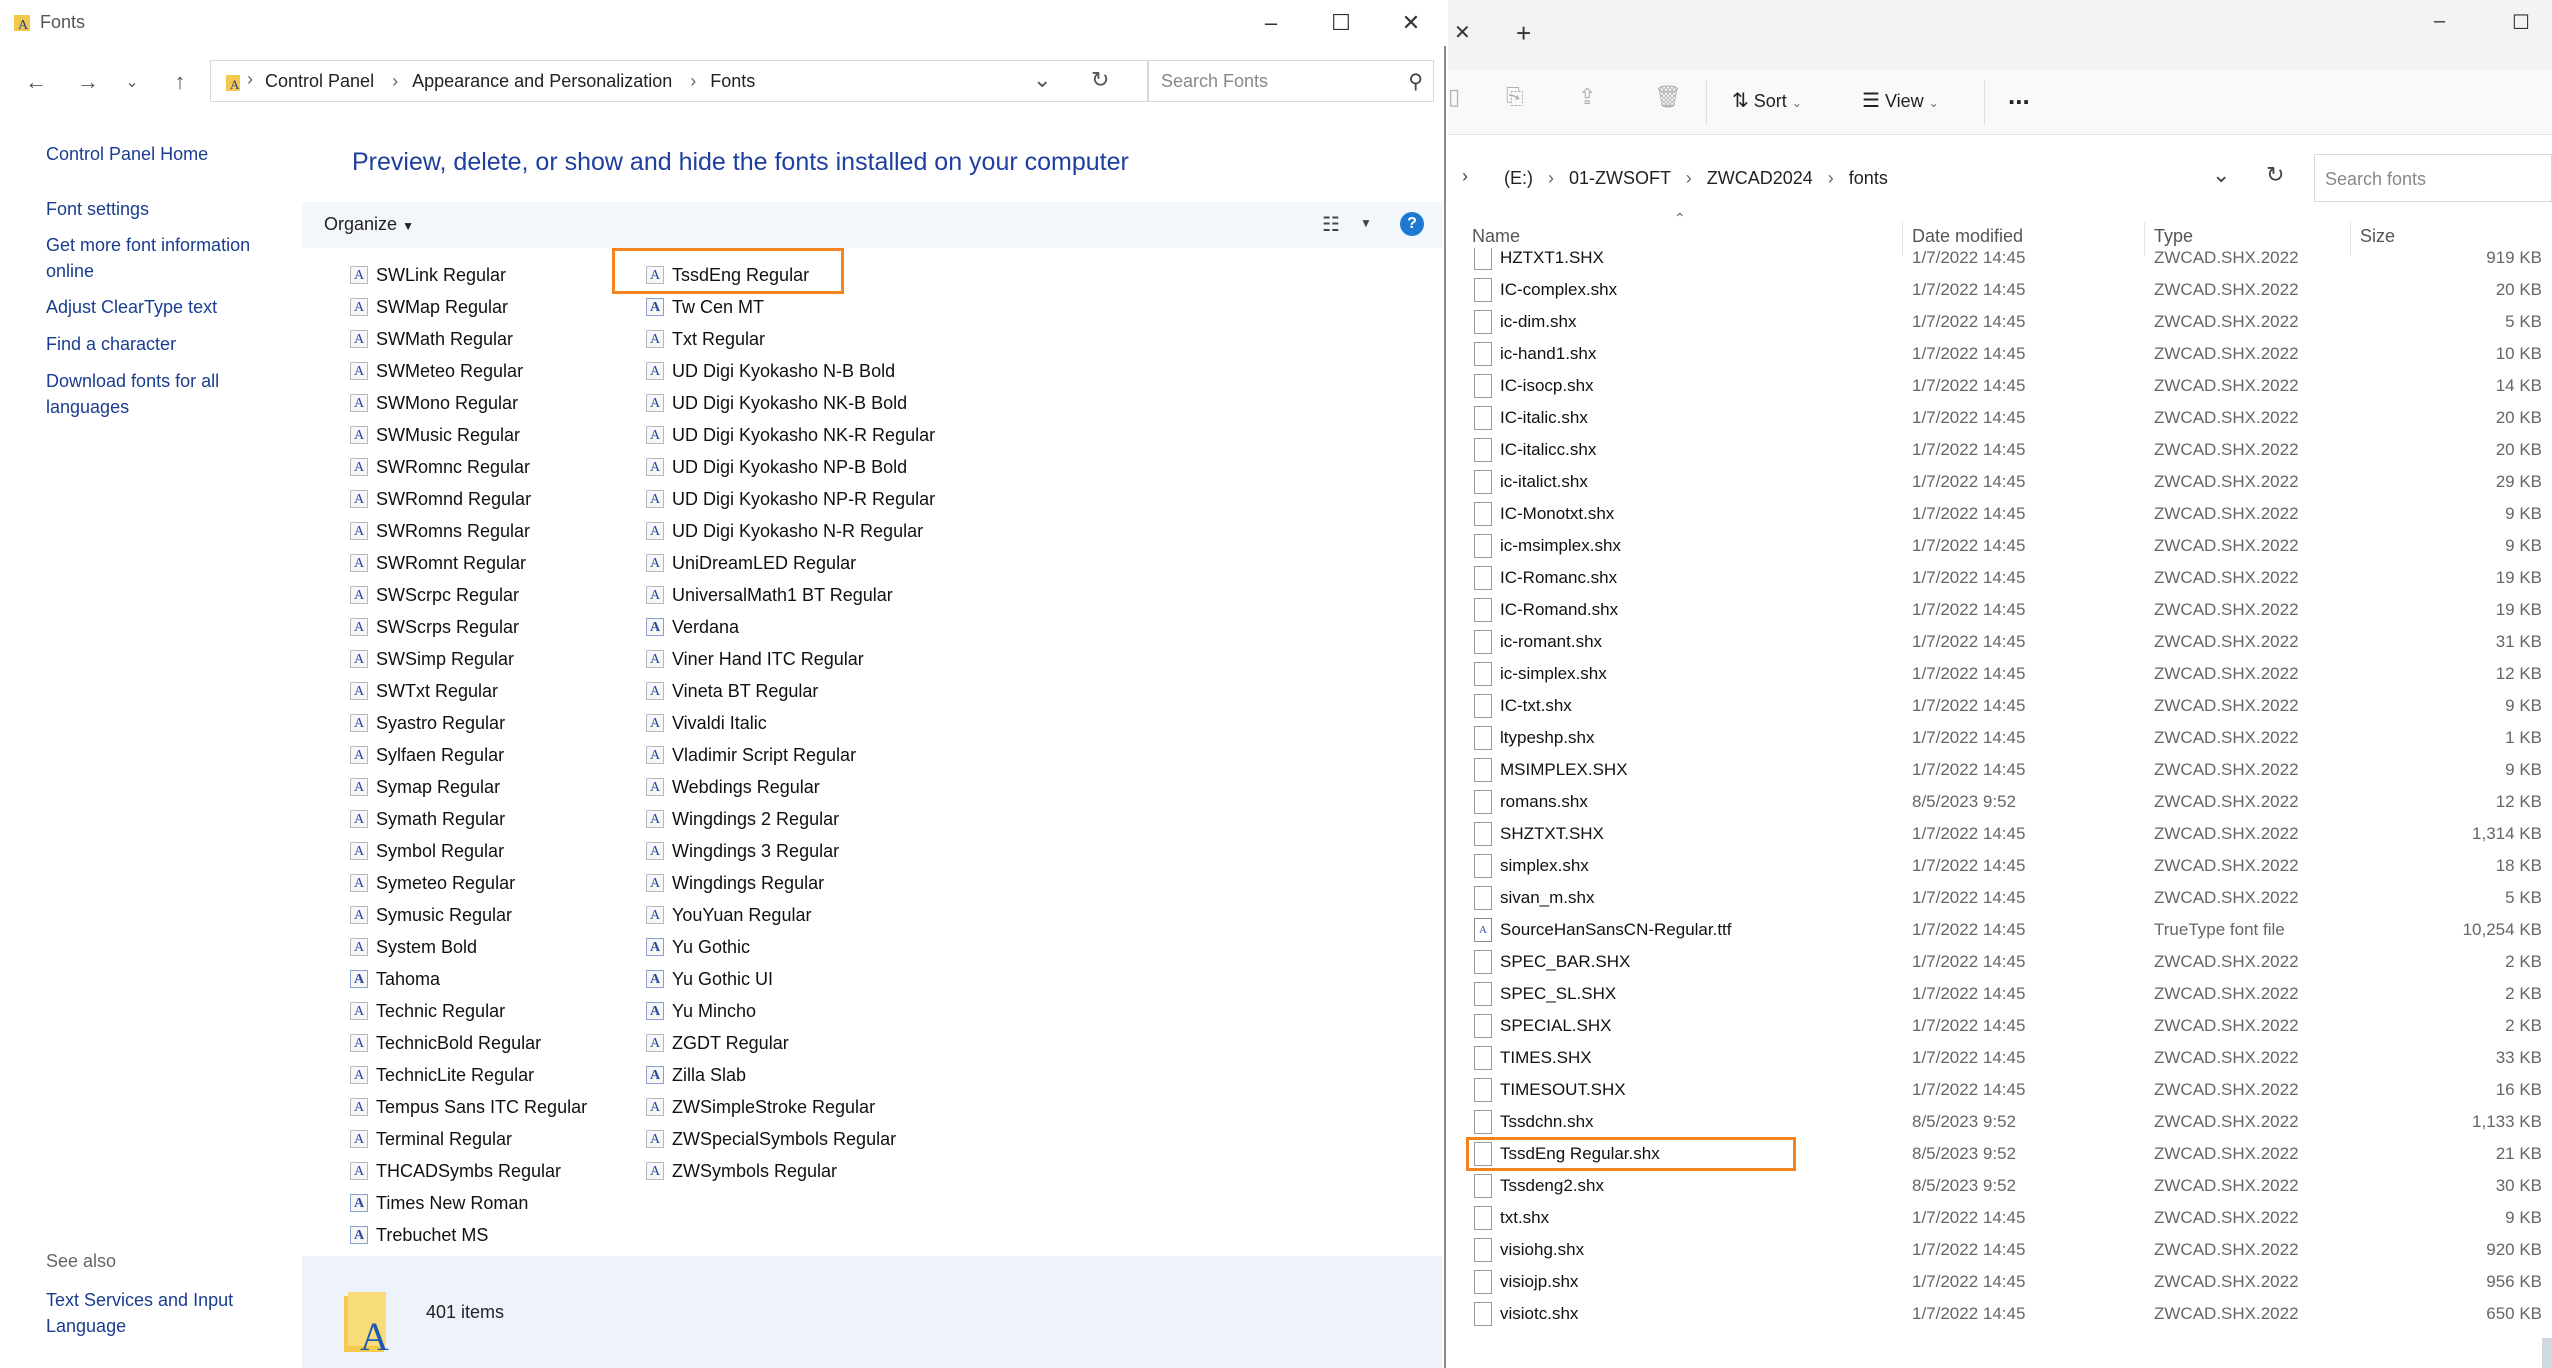  I want to click on font-item: A SWSimp Regular, so click(432, 659).